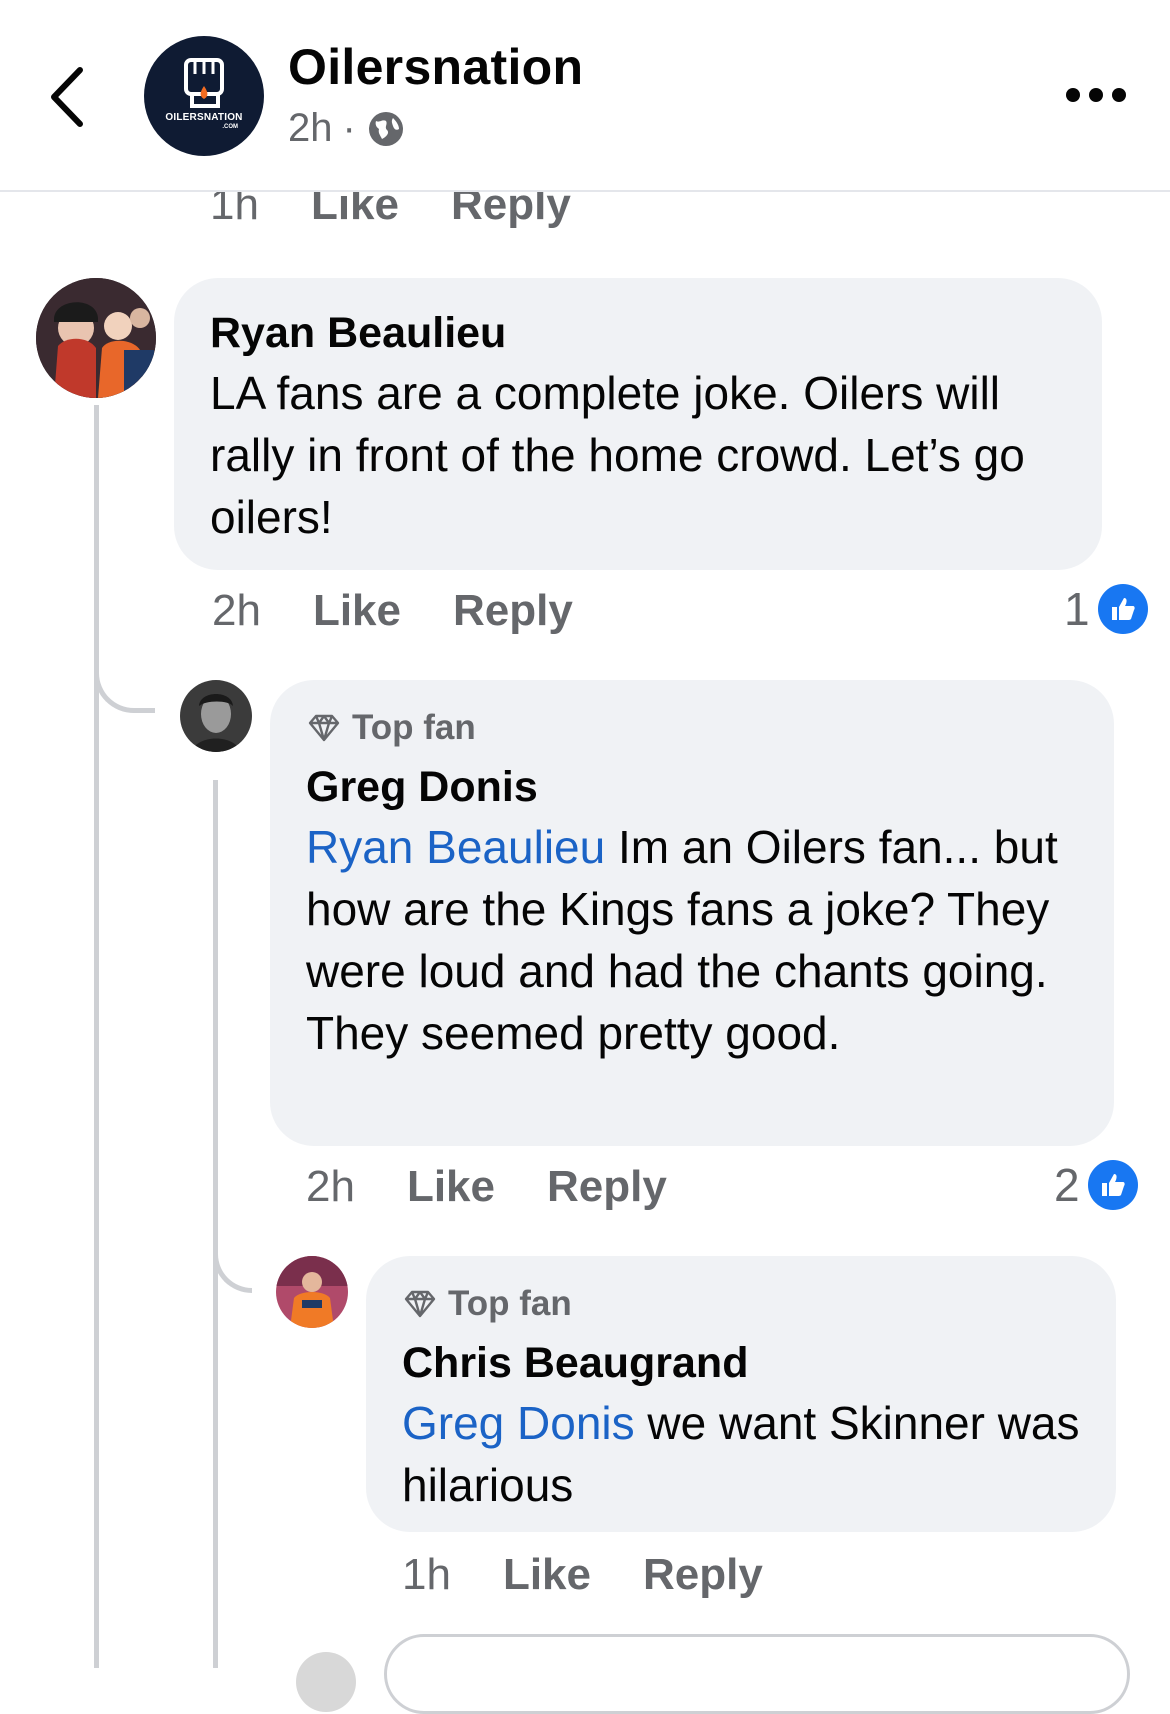 This screenshot has width=1170, height=1714. Describe the element at coordinates (518, 1423) in the screenshot. I see `mention-link: Greg Donis` at that location.